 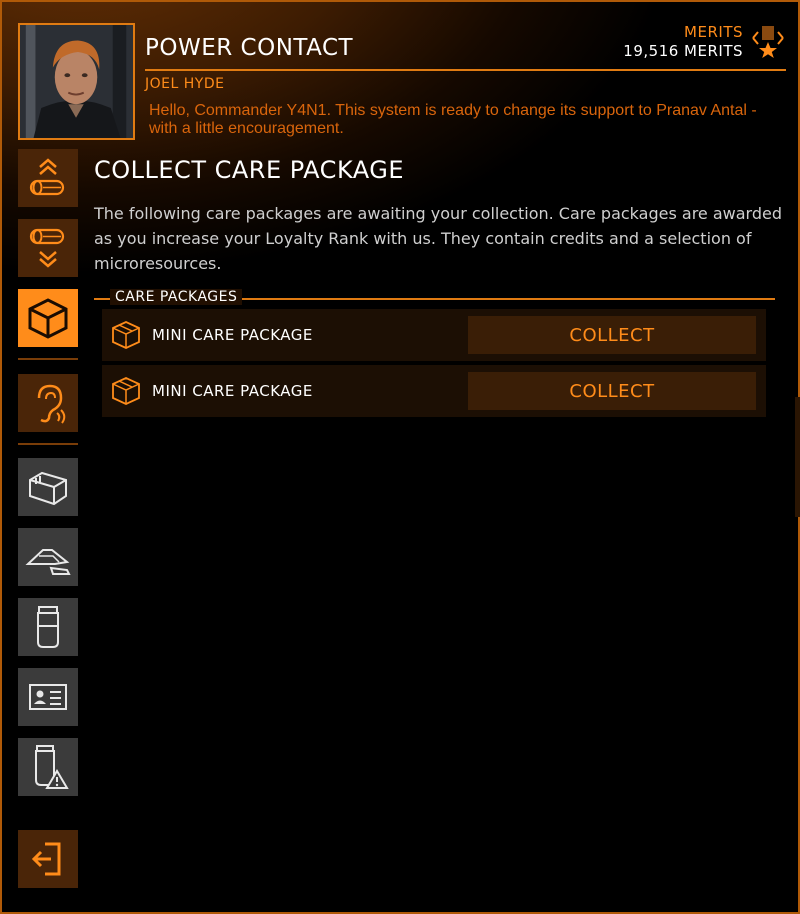 I want to click on hazard-canister-icon, so click(x=52, y=767).